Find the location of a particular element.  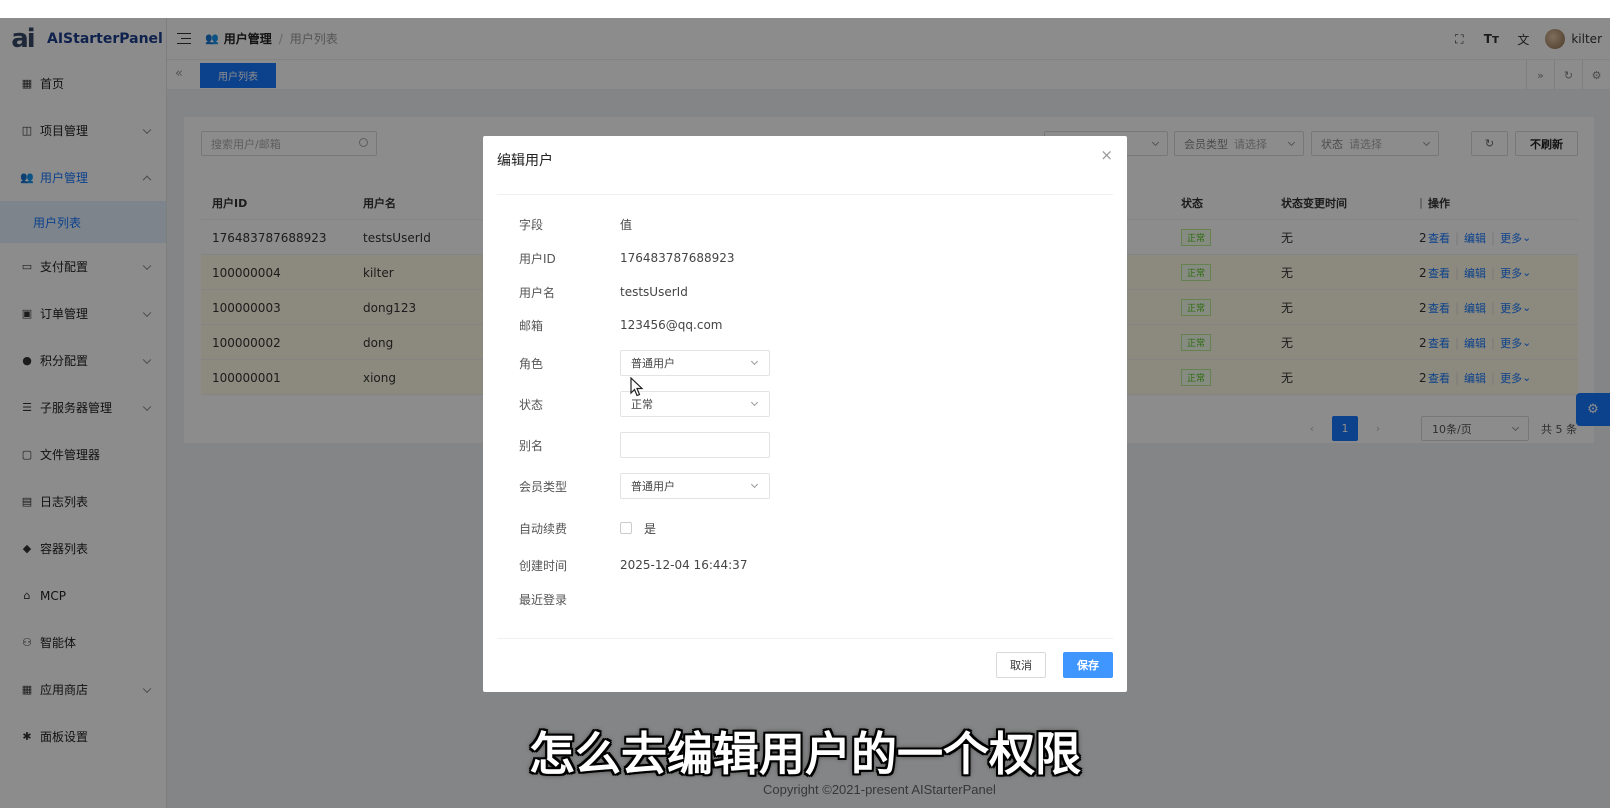

value-header: 值 is located at coordinates (626, 224).